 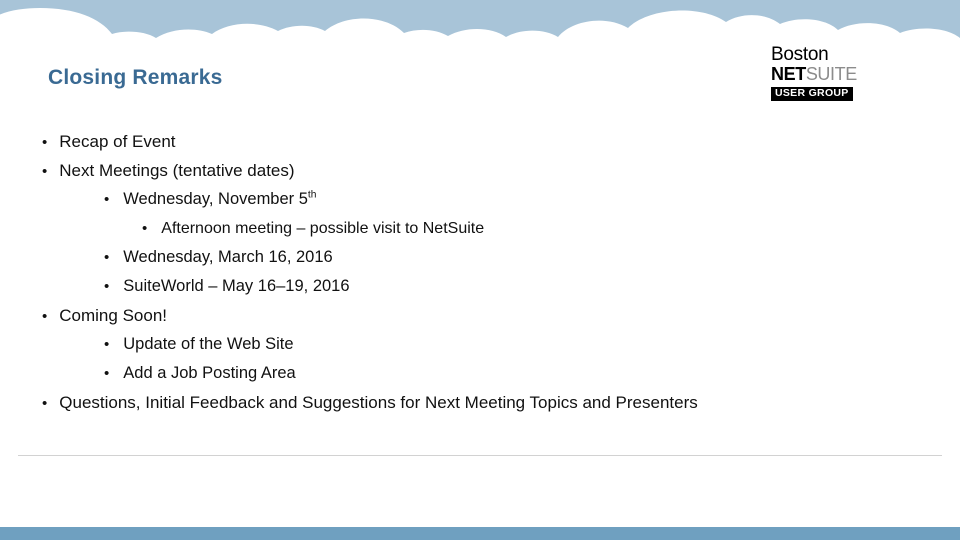 I want to click on list-item-text: Coming Soon!, so click(x=113, y=315).